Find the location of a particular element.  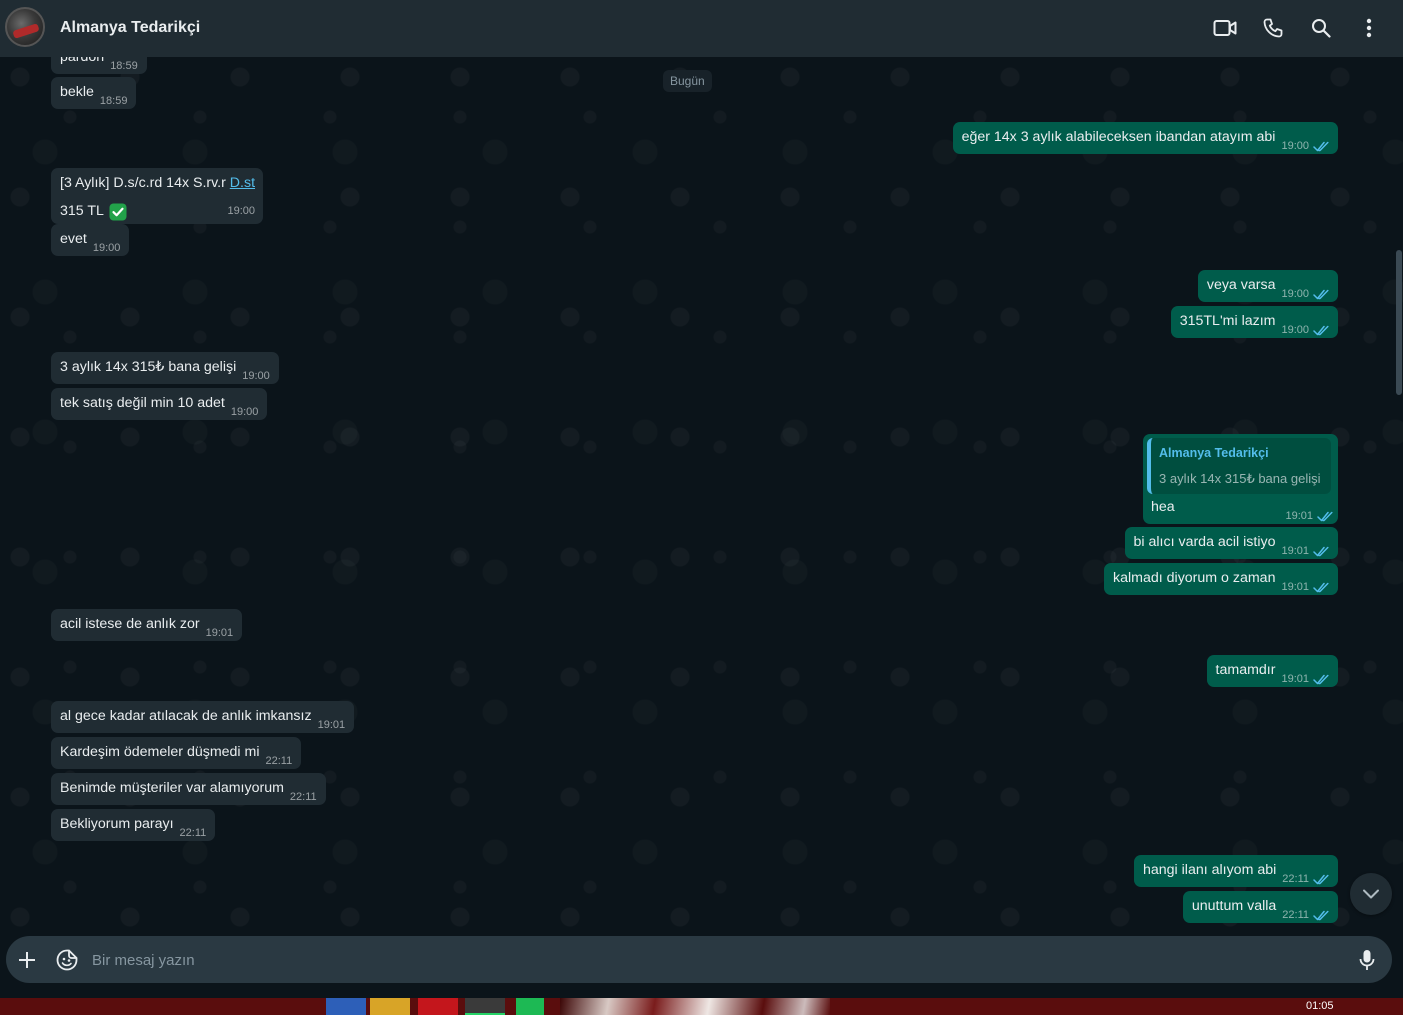

incoming-message: evet 19:00 is located at coordinates (90, 240).